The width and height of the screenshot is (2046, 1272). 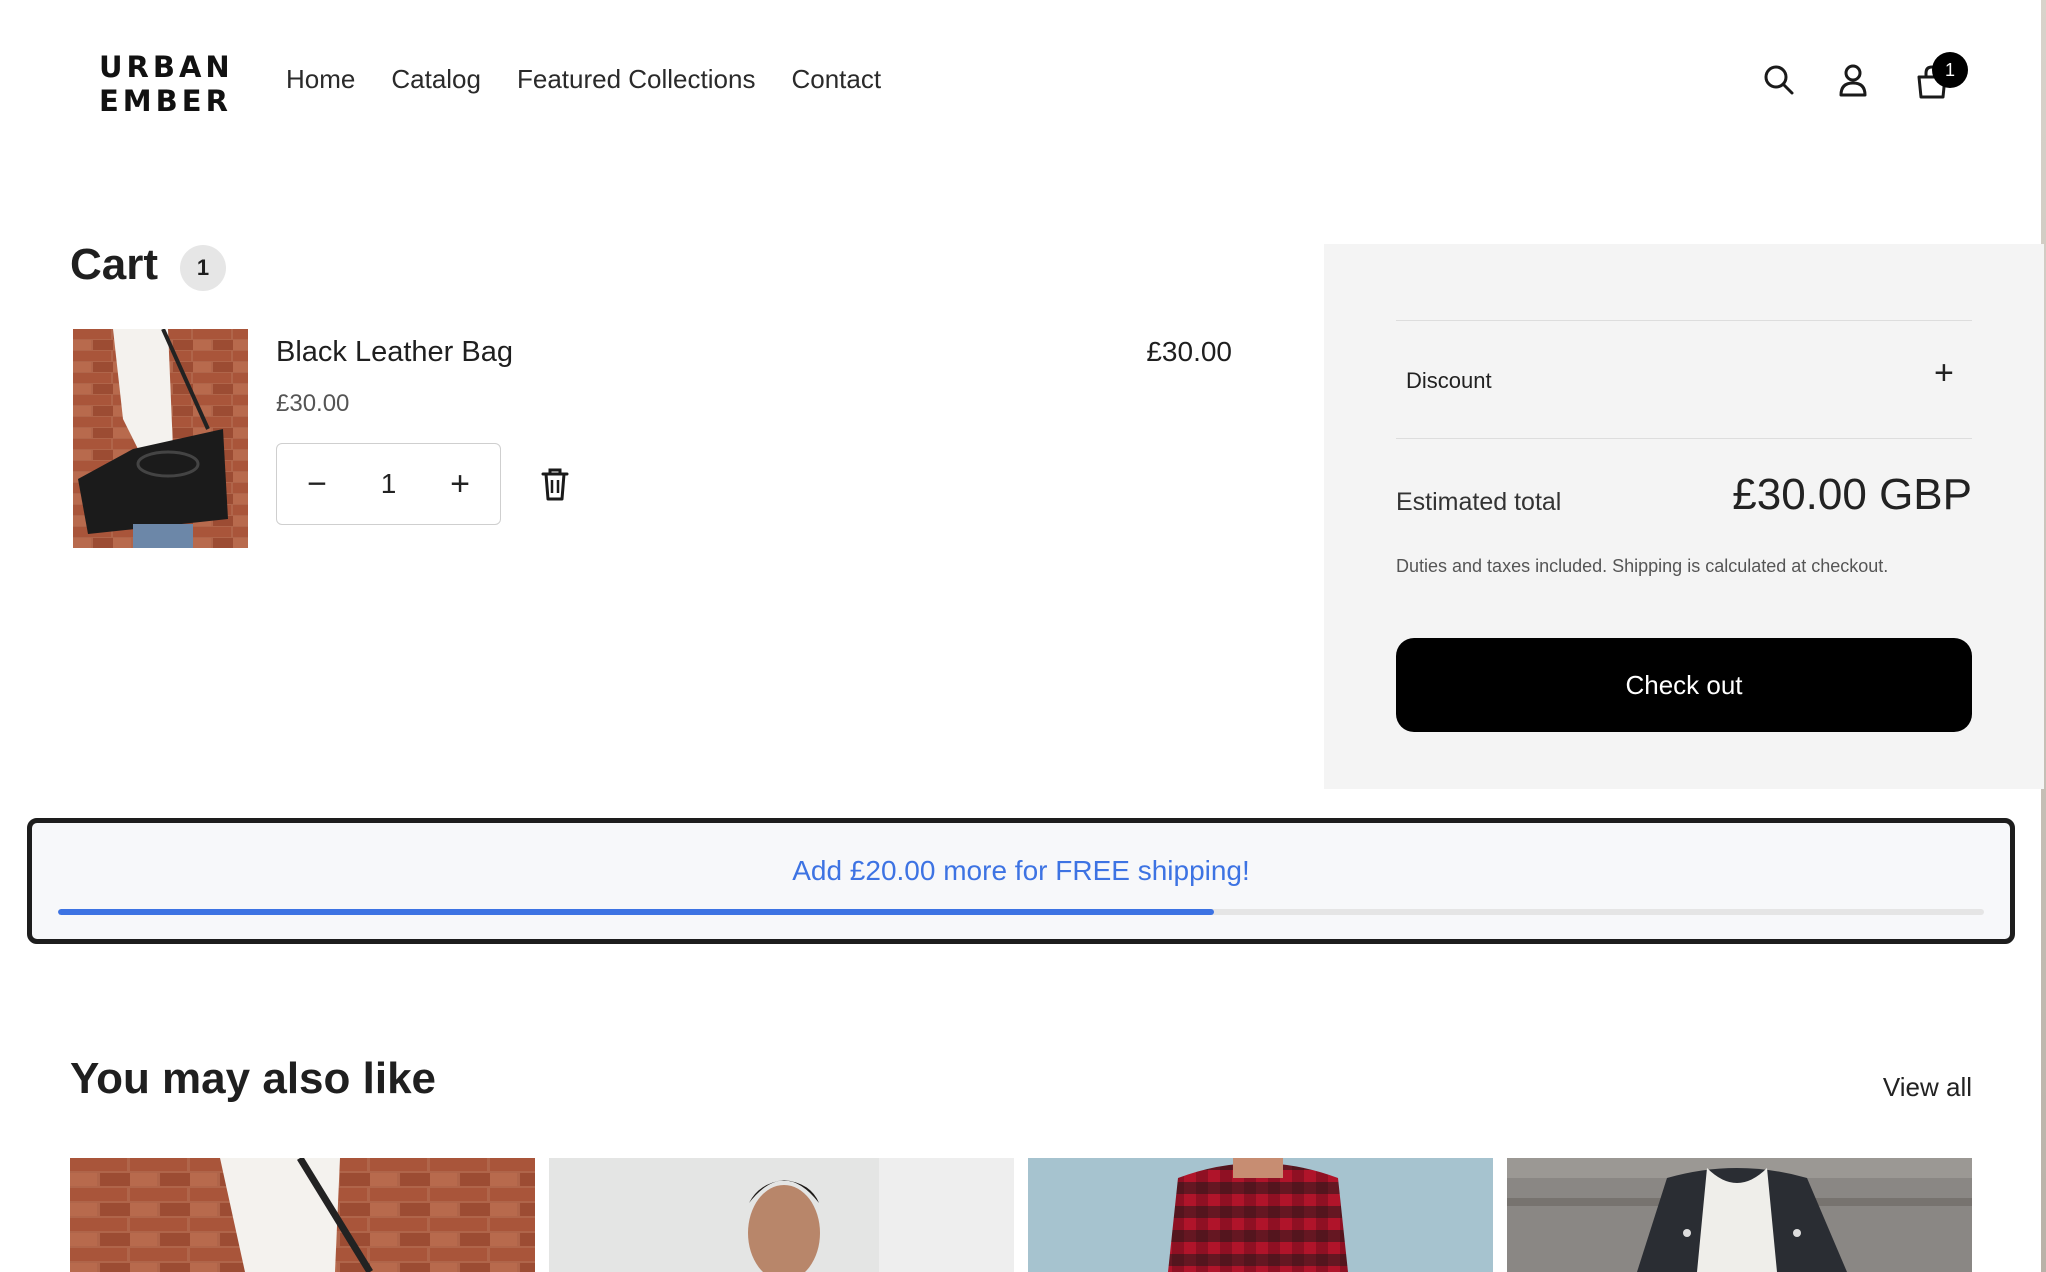 What do you see at coordinates (836, 79) in the screenshot?
I see `nav-contact: Contact` at bounding box center [836, 79].